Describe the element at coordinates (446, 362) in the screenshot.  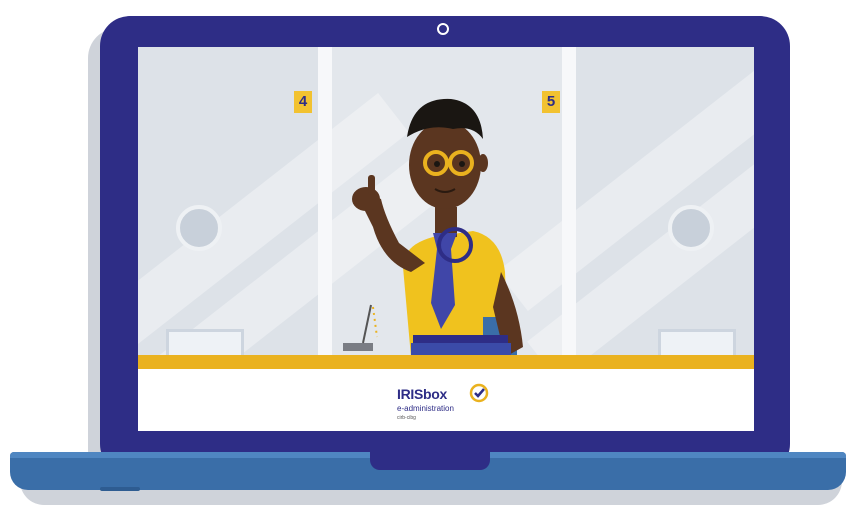
I see `counter-ledge` at that location.